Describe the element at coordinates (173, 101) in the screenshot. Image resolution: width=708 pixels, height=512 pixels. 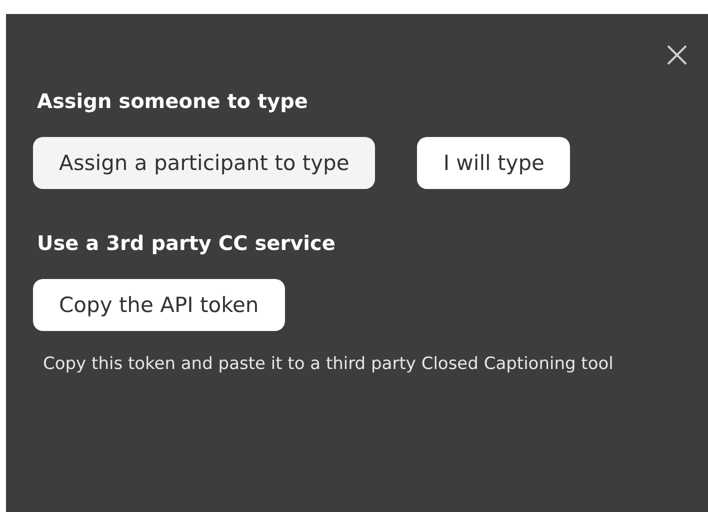
I see `section-heading: Assign someone to type` at that location.